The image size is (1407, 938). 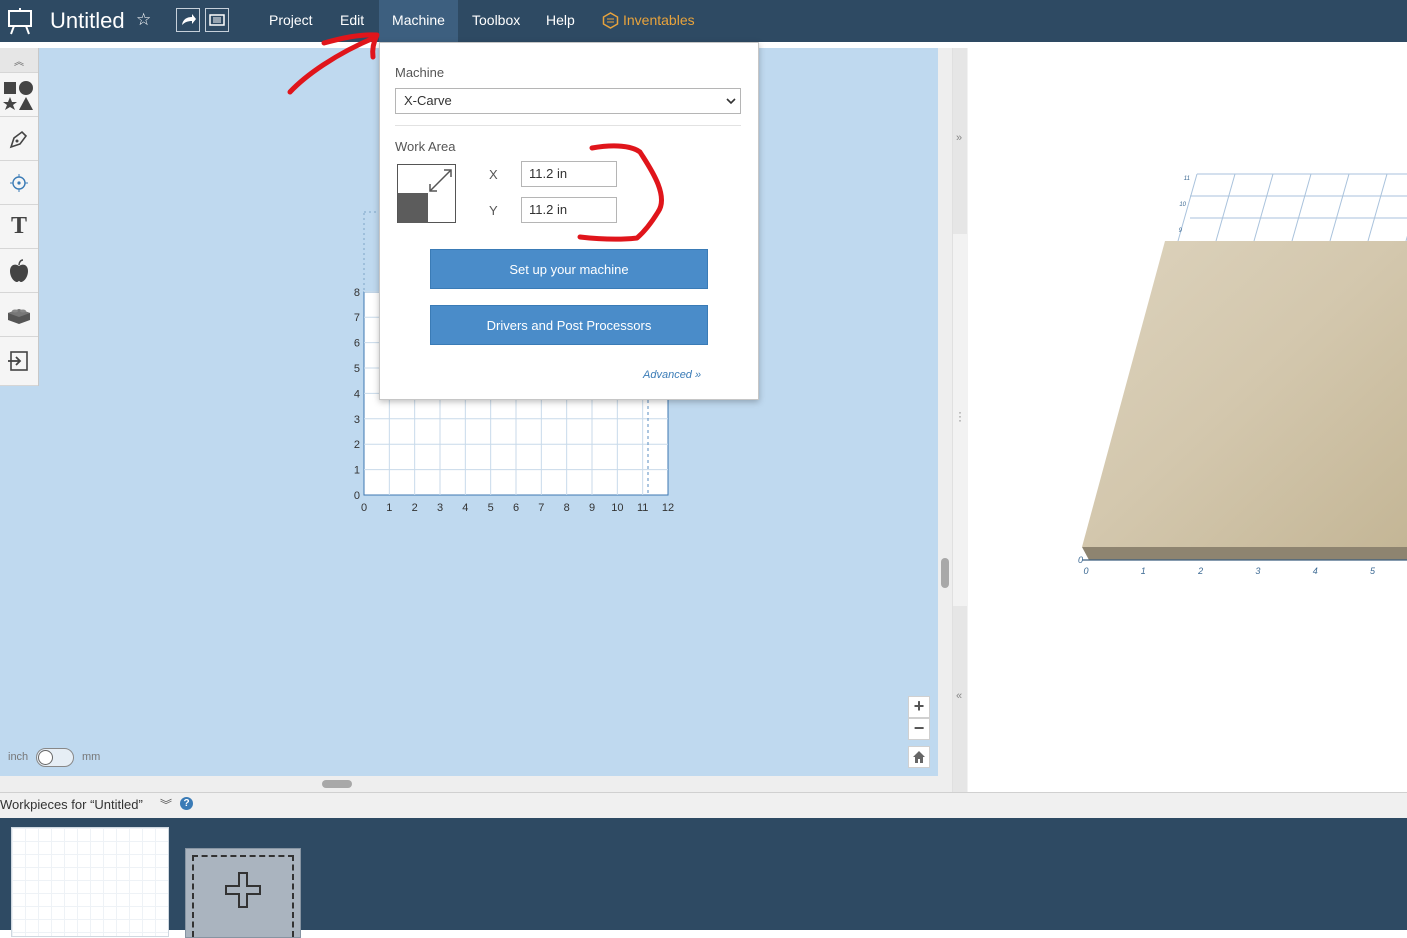 What do you see at coordinates (668, 508) in the screenshot?
I see `x-tick-label: 12` at bounding box center [668, 508].